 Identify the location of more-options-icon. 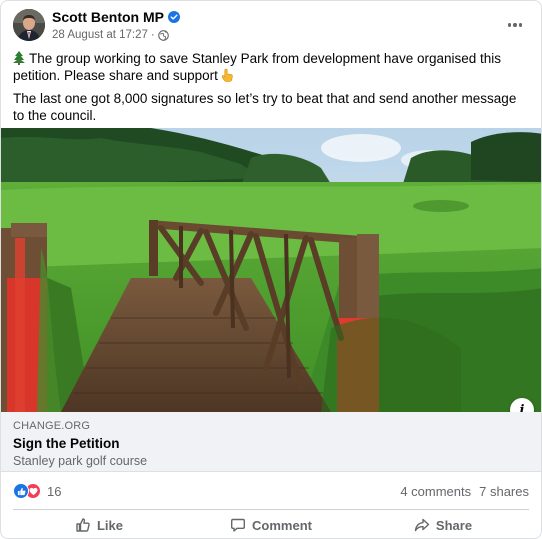
(515, 25).